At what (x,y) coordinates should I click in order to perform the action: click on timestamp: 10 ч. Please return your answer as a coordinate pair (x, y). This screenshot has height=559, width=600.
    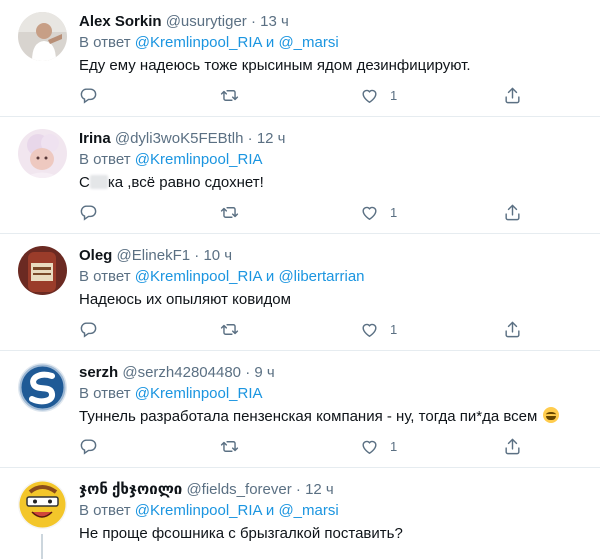
    Looking at the image, I should click on (217, 255).